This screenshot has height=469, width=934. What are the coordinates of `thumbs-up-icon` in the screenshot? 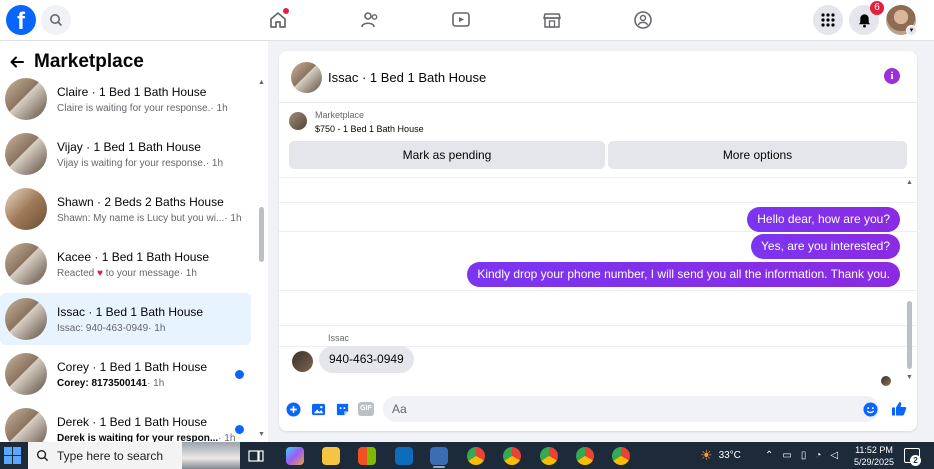 It's located at (899, 408).